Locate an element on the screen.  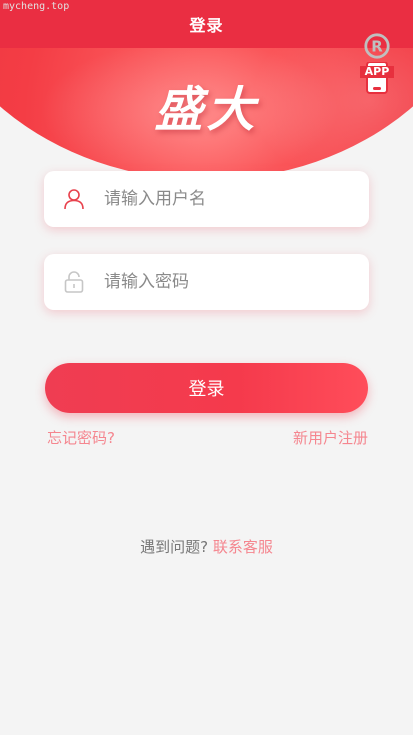
register-link: 新用户注册 is located at coordinates (330, 437).